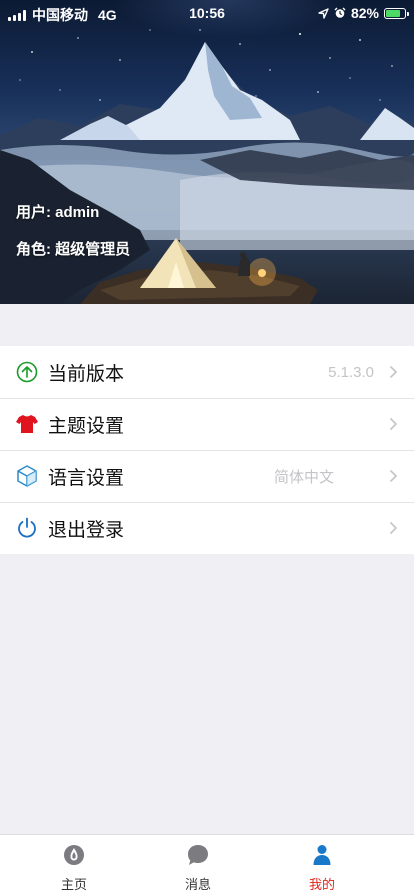  What do you see at coordinates (198, 855) in the screenshot?
I see `chat-bubble-icon` at bounding box center [198, 855].